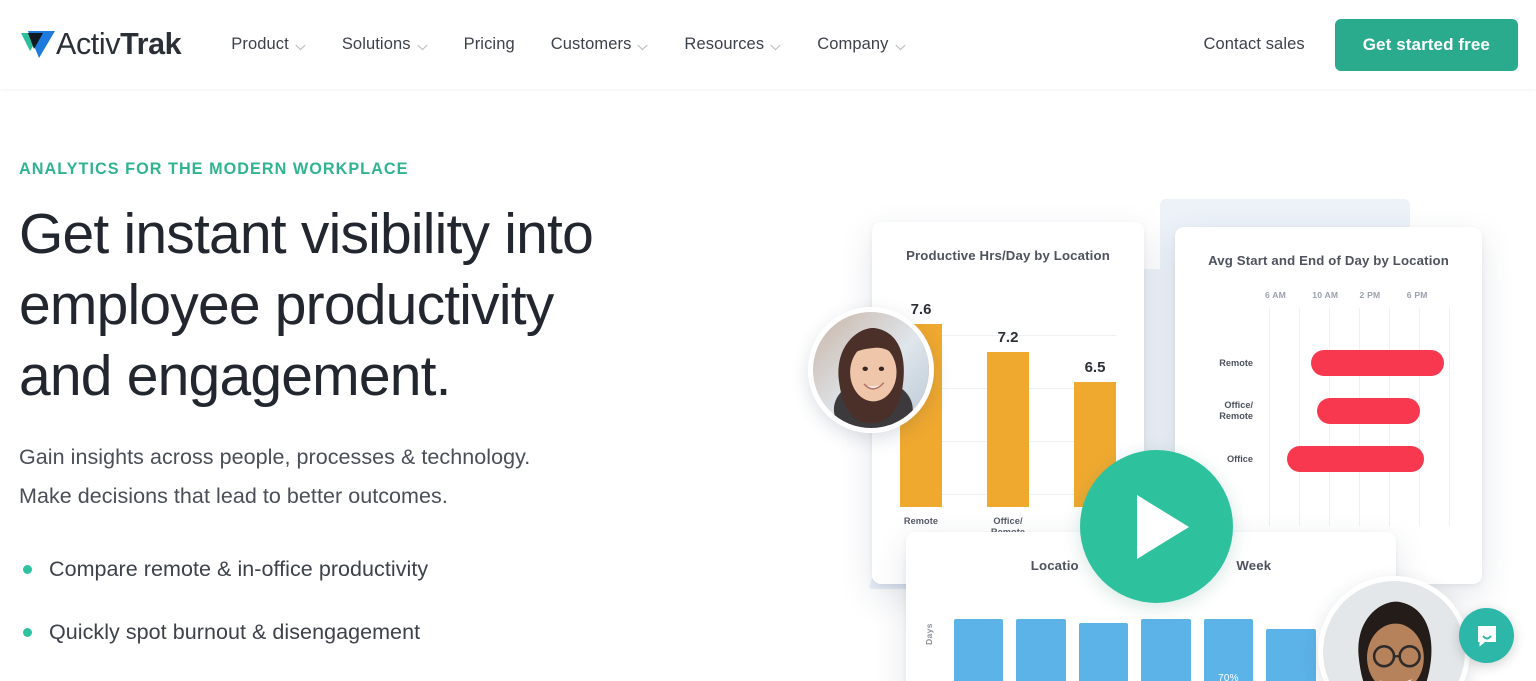  Describe the element at coordinates (724, 44) in the screenshot. I see `nav-label: Resources` at that location.